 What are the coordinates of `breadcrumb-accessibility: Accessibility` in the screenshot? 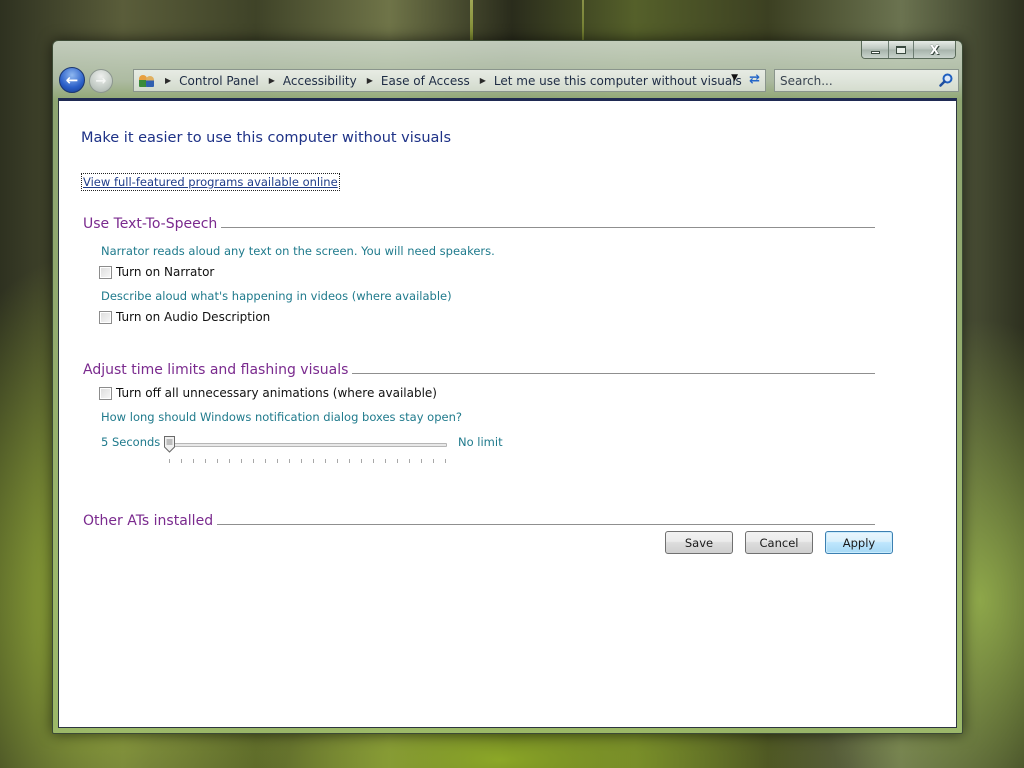 It's located at (320, 81).